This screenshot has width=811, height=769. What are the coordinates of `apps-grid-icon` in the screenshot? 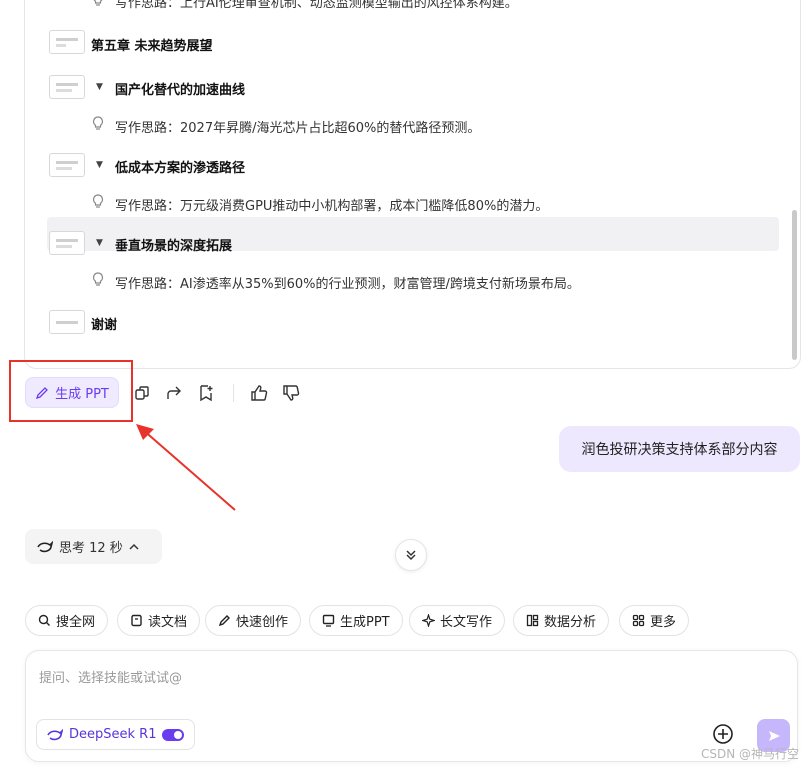 It's located at (638, 620).